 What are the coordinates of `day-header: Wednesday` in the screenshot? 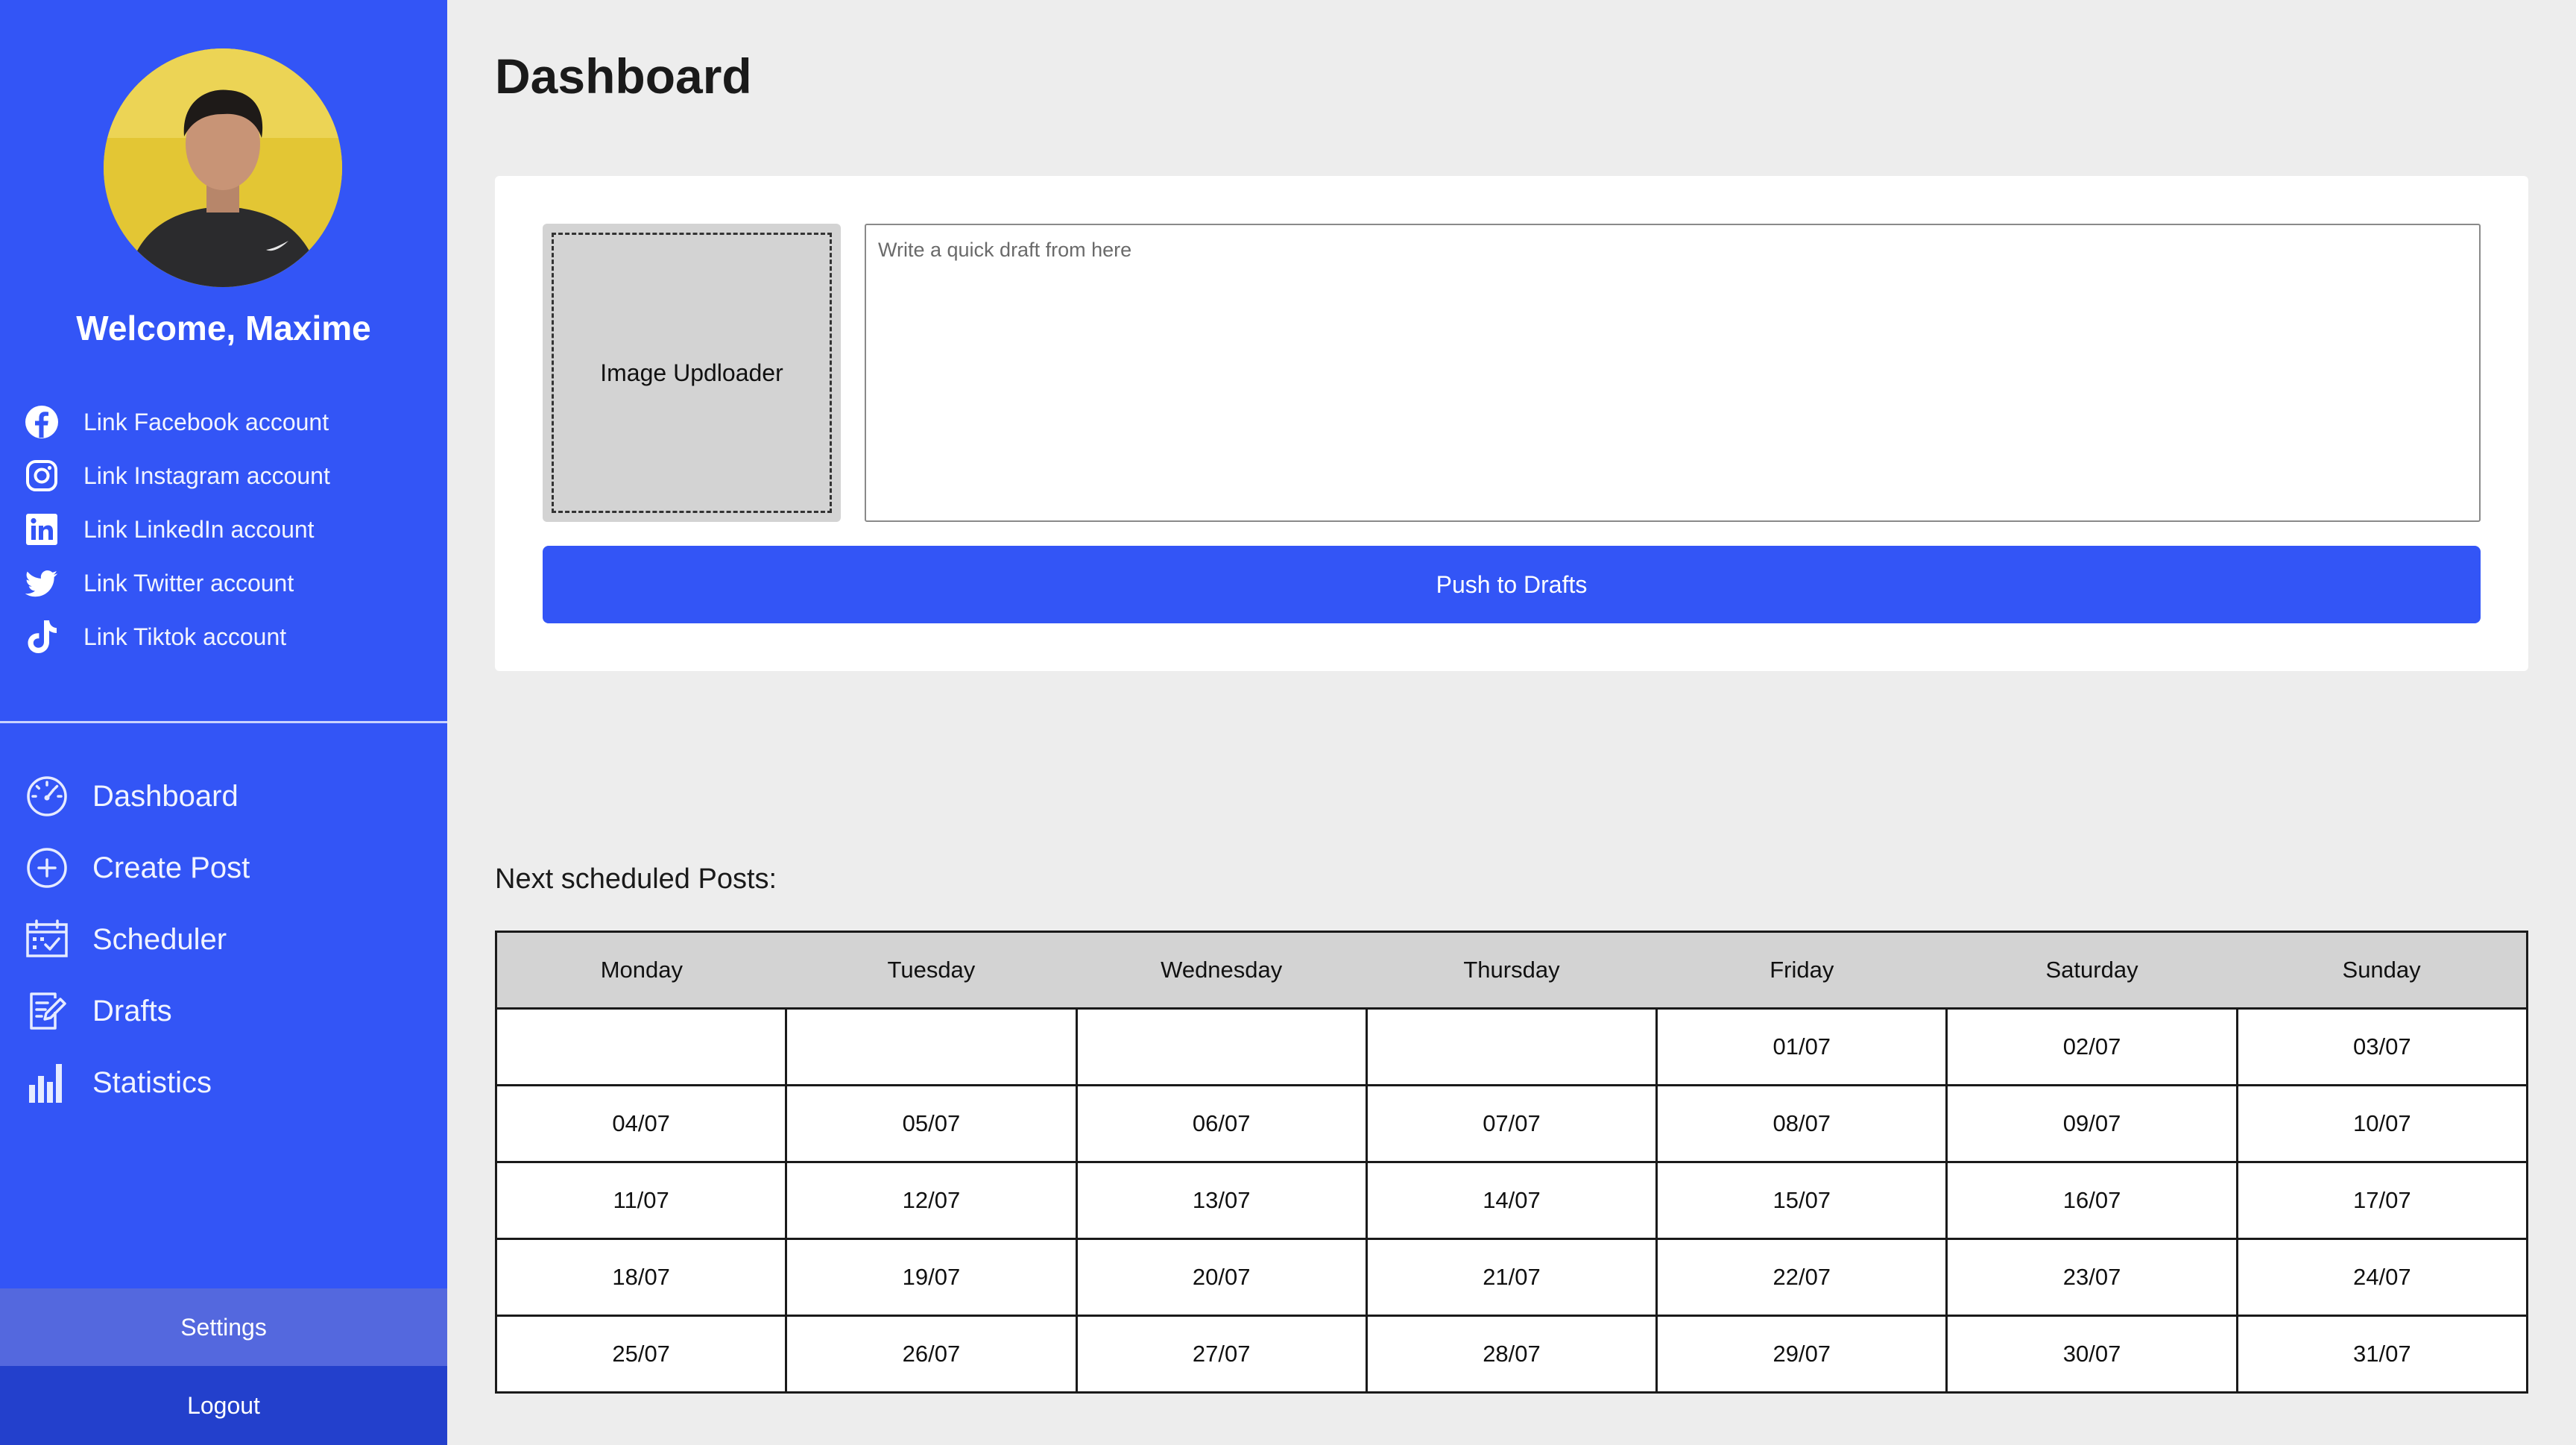 It's located at (1221, 970).